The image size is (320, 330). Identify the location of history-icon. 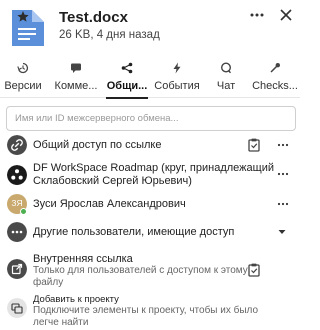
(23, 68).